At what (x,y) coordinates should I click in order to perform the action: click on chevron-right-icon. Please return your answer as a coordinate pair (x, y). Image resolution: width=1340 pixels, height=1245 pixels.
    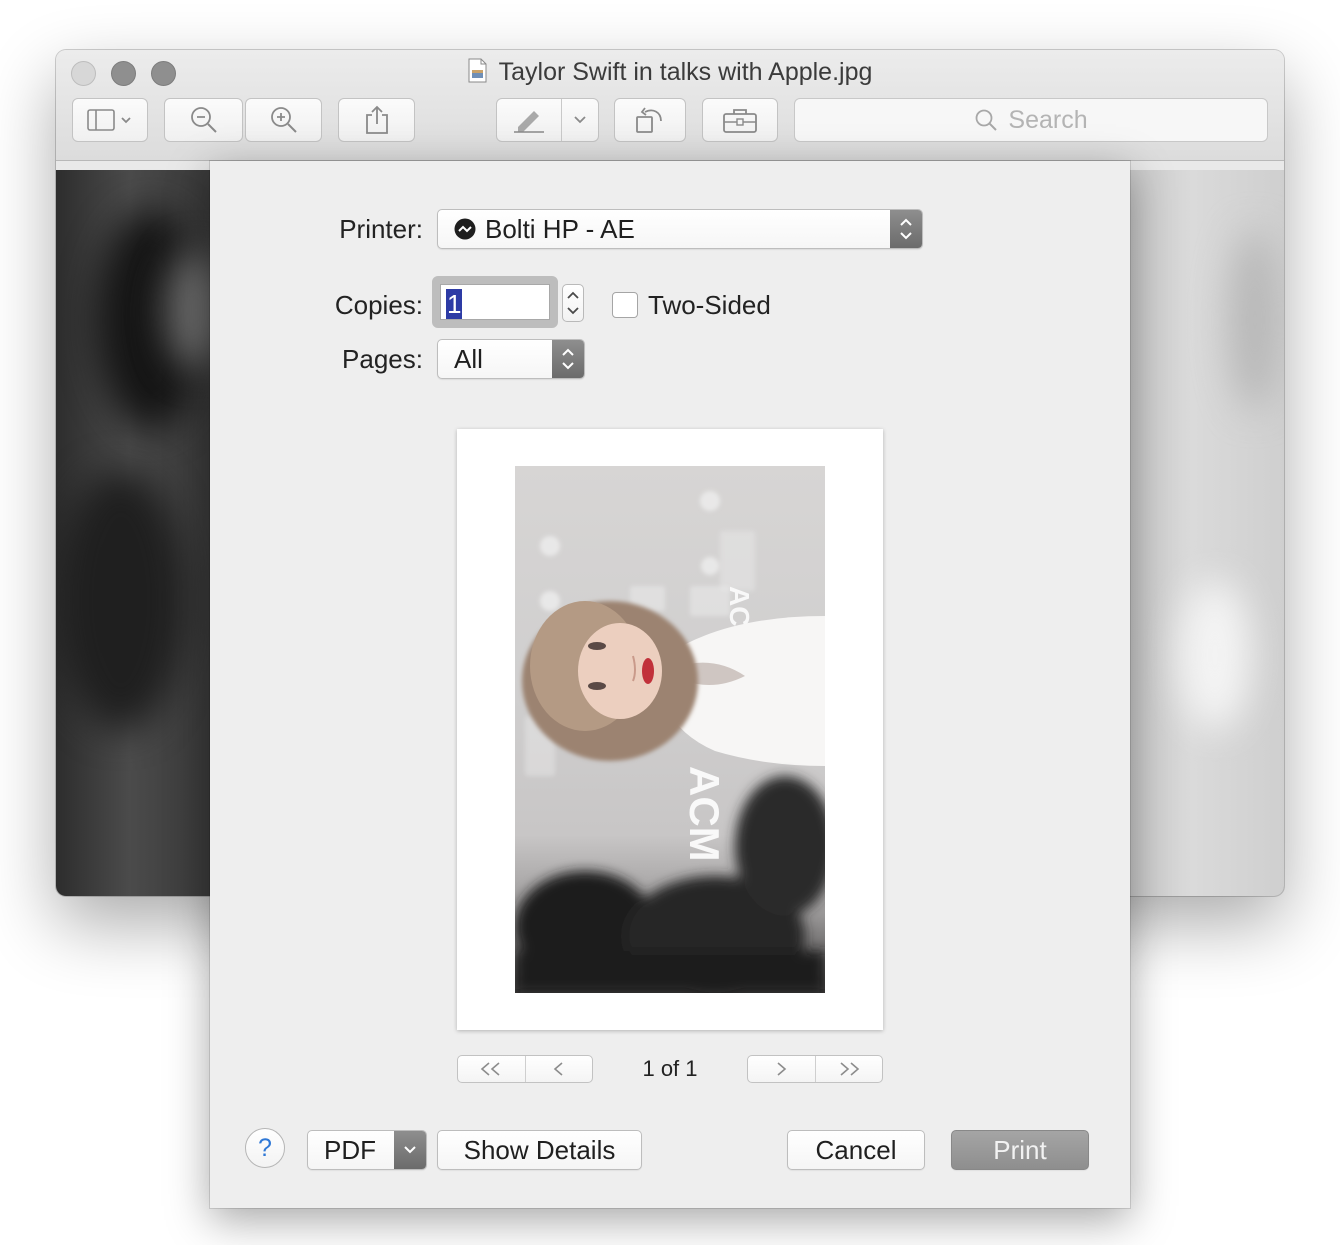
    Looking at the image, I should click on (782, 1069).